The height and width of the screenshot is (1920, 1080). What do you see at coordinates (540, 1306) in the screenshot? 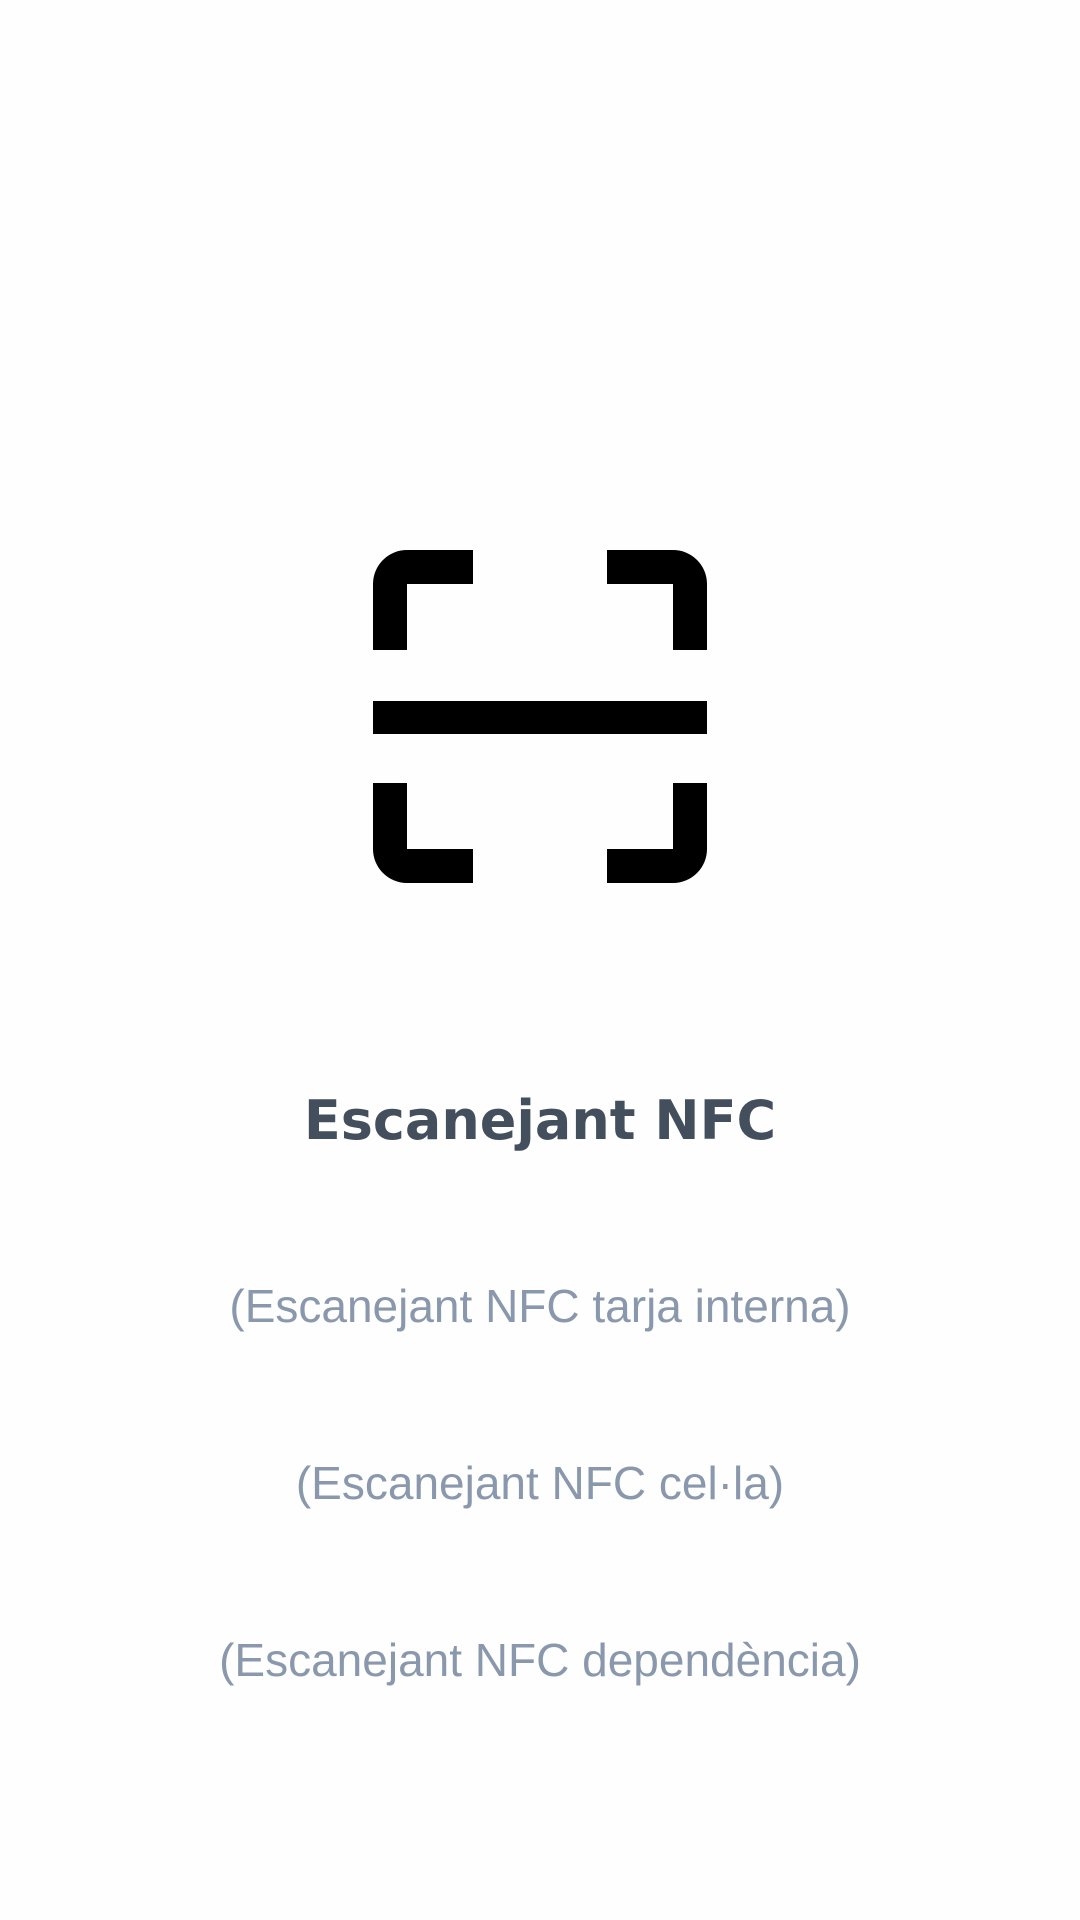
I see `scan-message-internal-card: (Escanejant NFC tarja interna)` at bounding box center [540, 1306].